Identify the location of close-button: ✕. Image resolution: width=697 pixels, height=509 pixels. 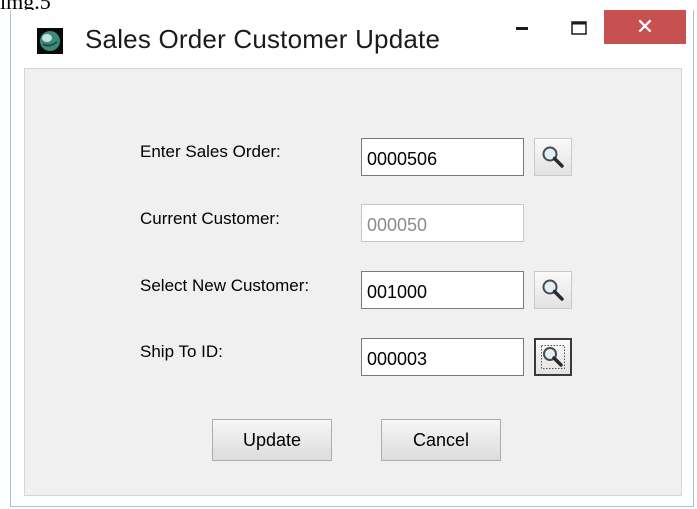
(645, 27).